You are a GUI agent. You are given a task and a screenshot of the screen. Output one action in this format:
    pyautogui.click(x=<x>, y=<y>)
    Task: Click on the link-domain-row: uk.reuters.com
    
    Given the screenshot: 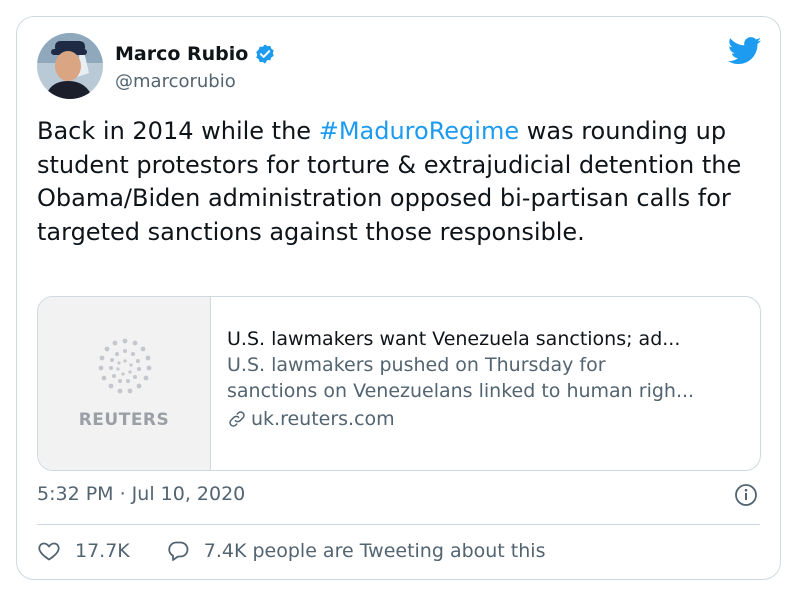 What is the action you would take?
    pyautogui.click(x=487, y=419)
    